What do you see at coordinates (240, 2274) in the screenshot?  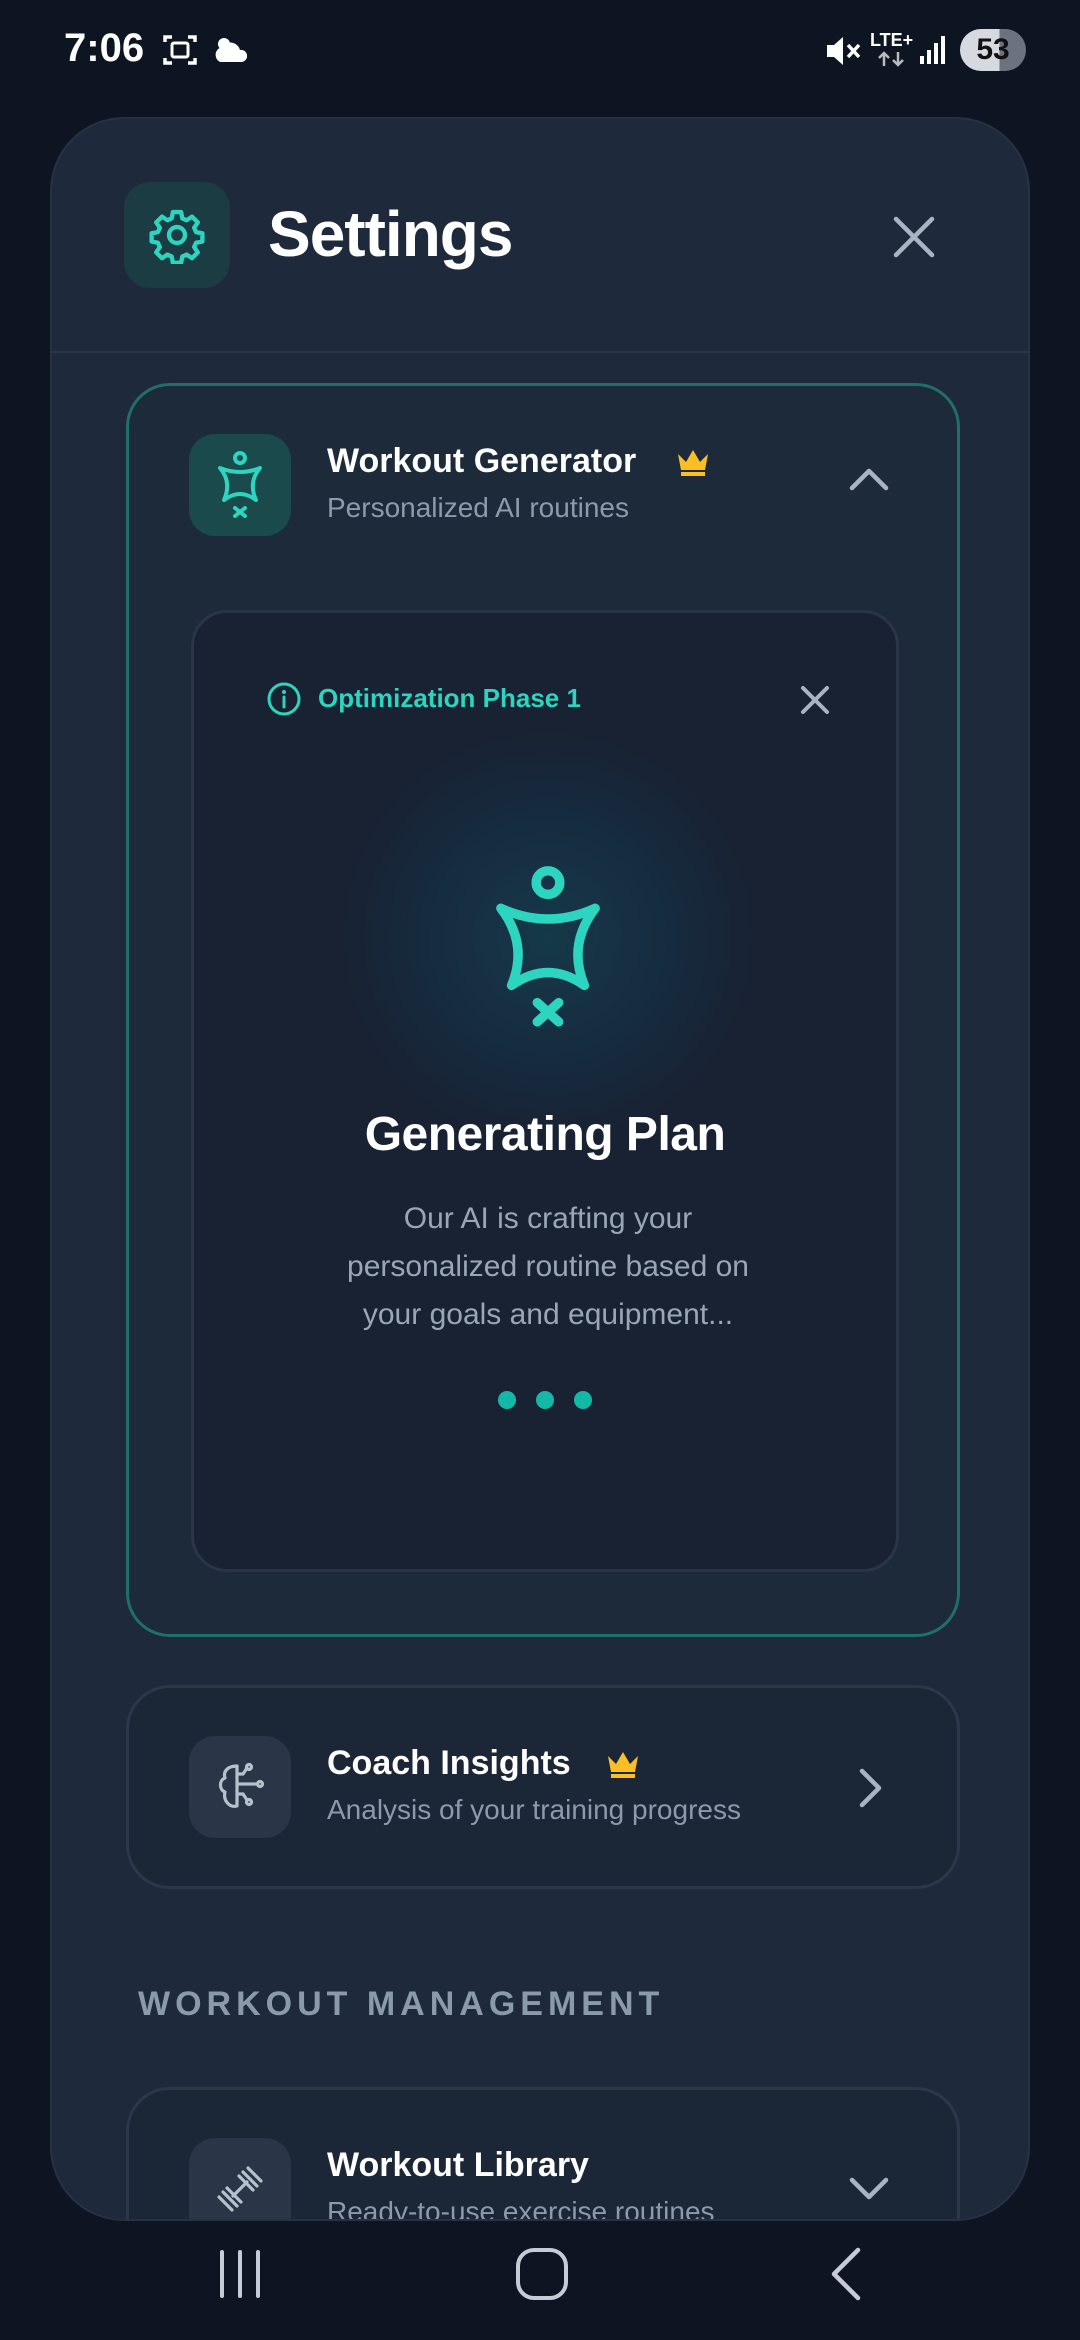 I see `recent-apps-icon` at bounding box center [240, 2274].